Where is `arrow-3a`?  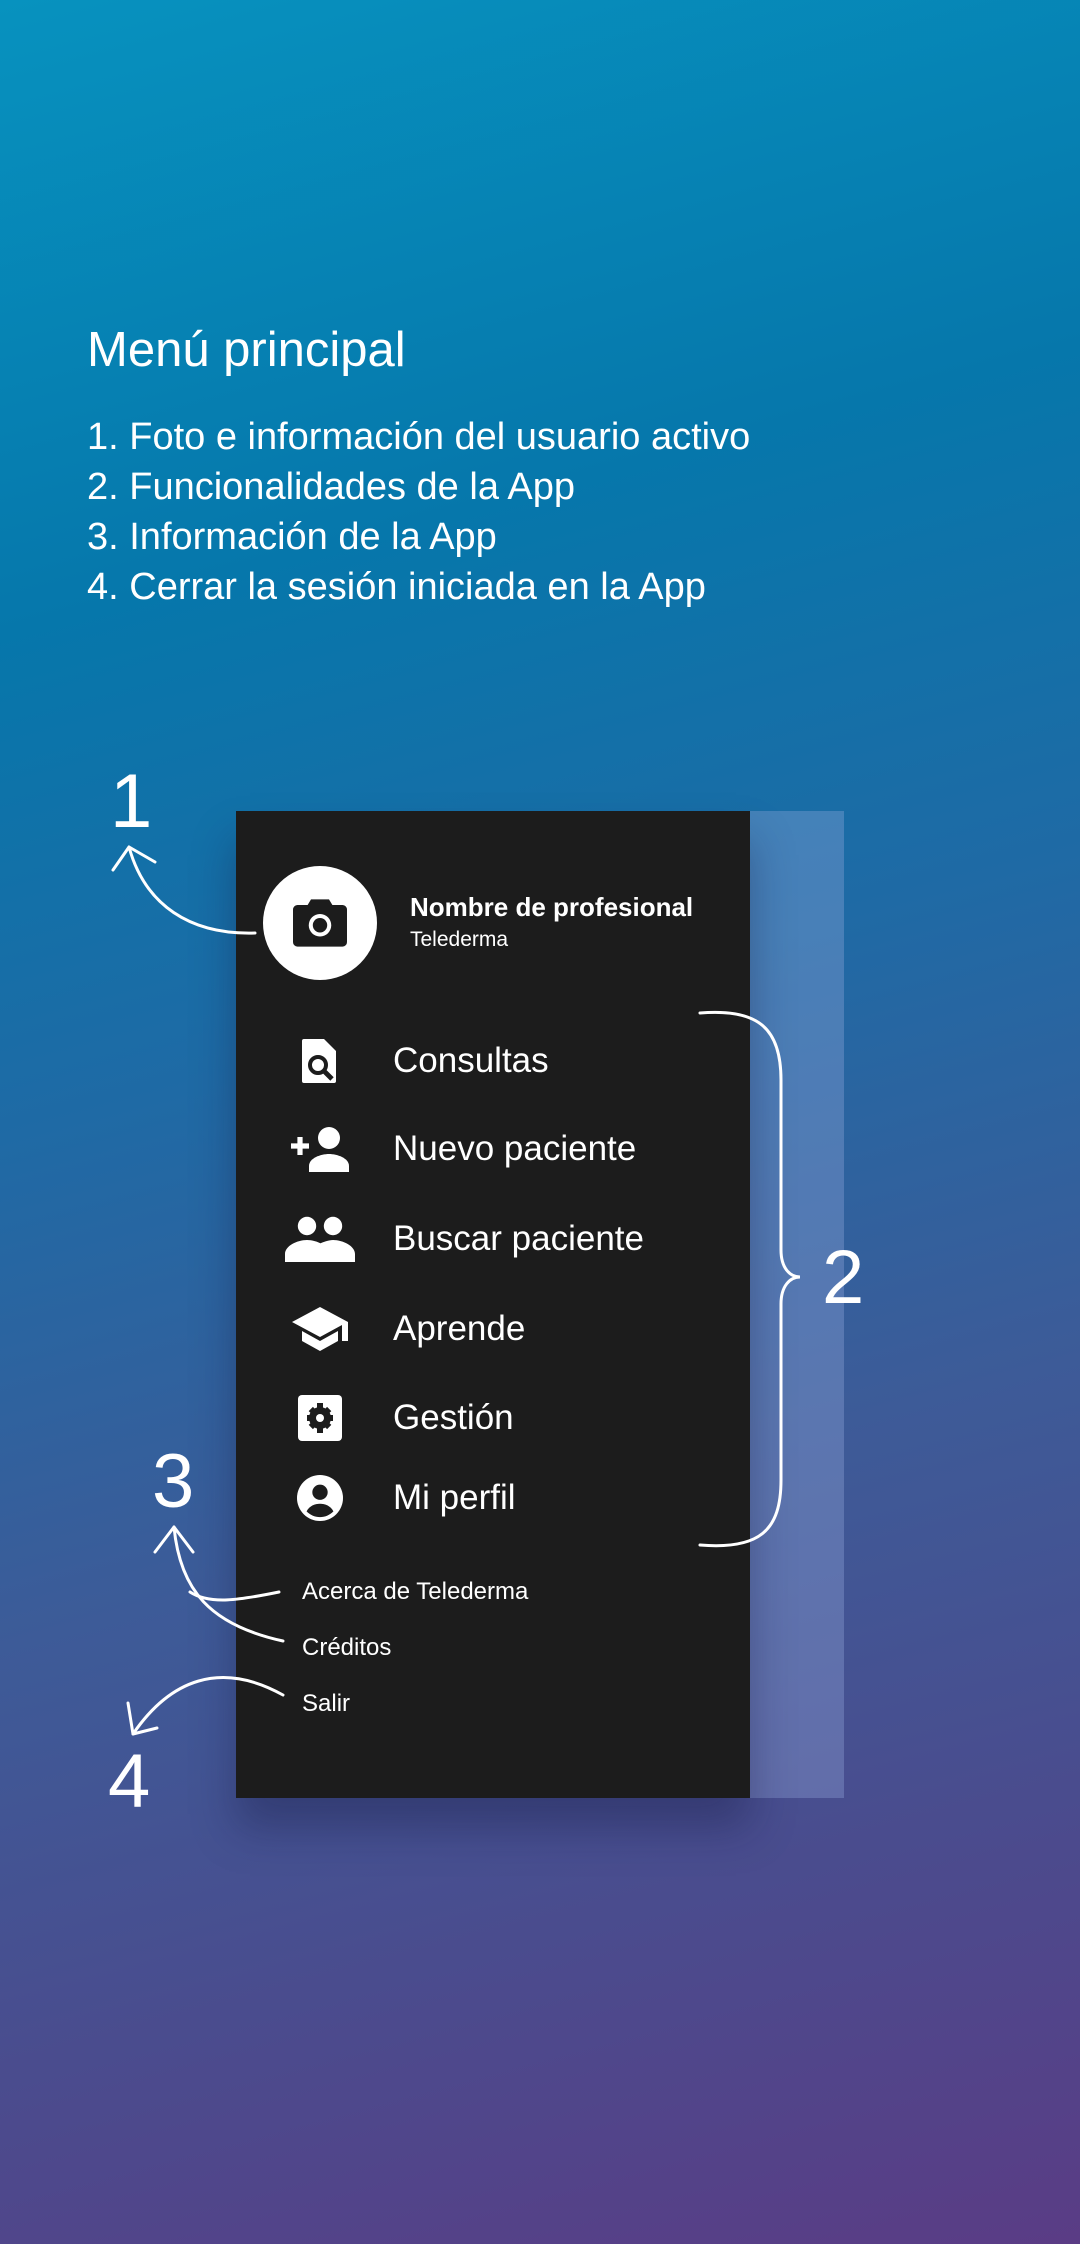 arrow-3a is located at coordinates (226, 1563).